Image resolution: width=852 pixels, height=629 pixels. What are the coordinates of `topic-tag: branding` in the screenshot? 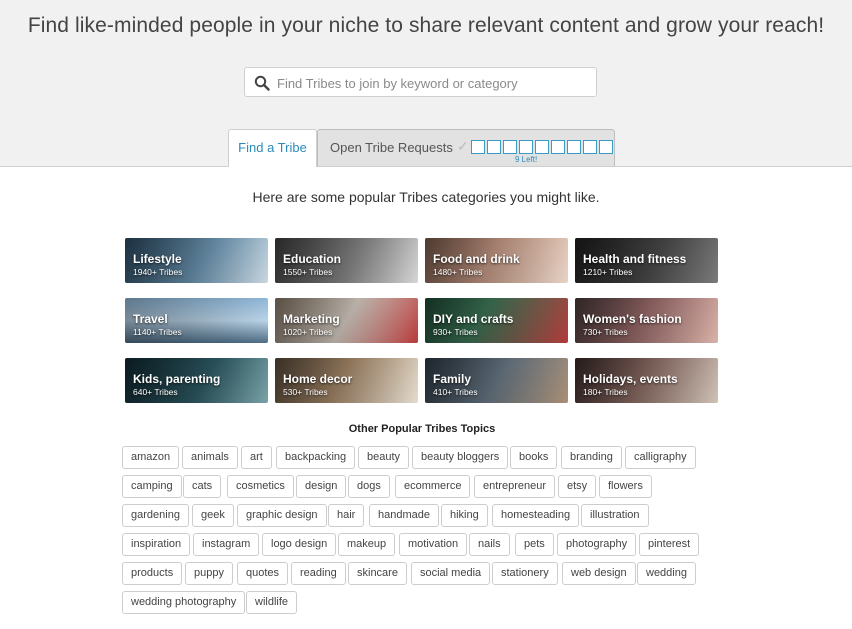 It's located at (591, 457).